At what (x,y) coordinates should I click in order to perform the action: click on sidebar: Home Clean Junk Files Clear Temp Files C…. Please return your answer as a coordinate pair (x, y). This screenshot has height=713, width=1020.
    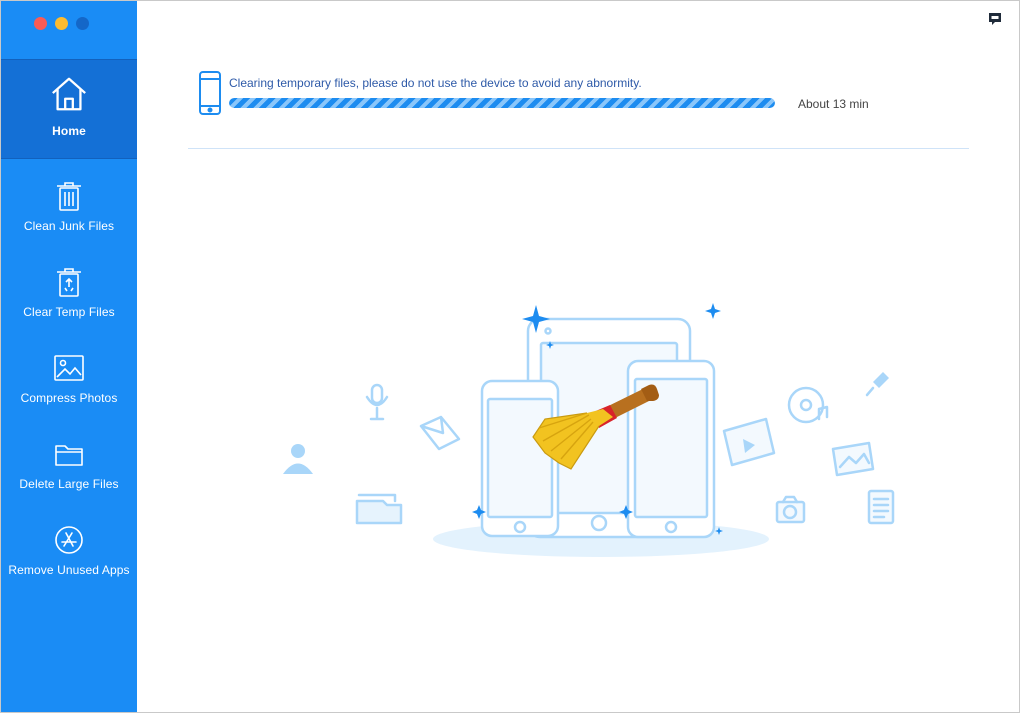
    Looking at the image, I should click on (69, 356).